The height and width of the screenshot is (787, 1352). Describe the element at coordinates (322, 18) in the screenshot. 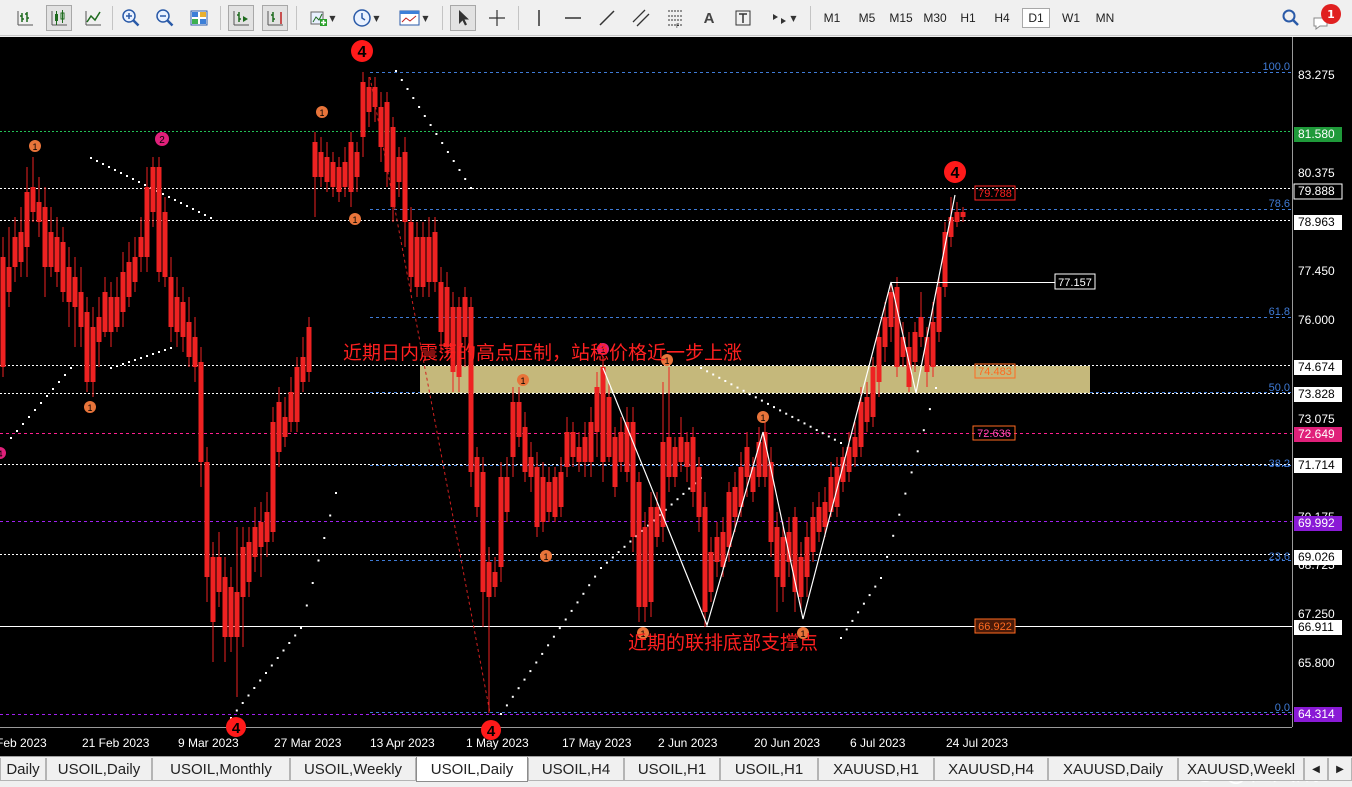

I see `indicators-dropdown: ▼` at that location.